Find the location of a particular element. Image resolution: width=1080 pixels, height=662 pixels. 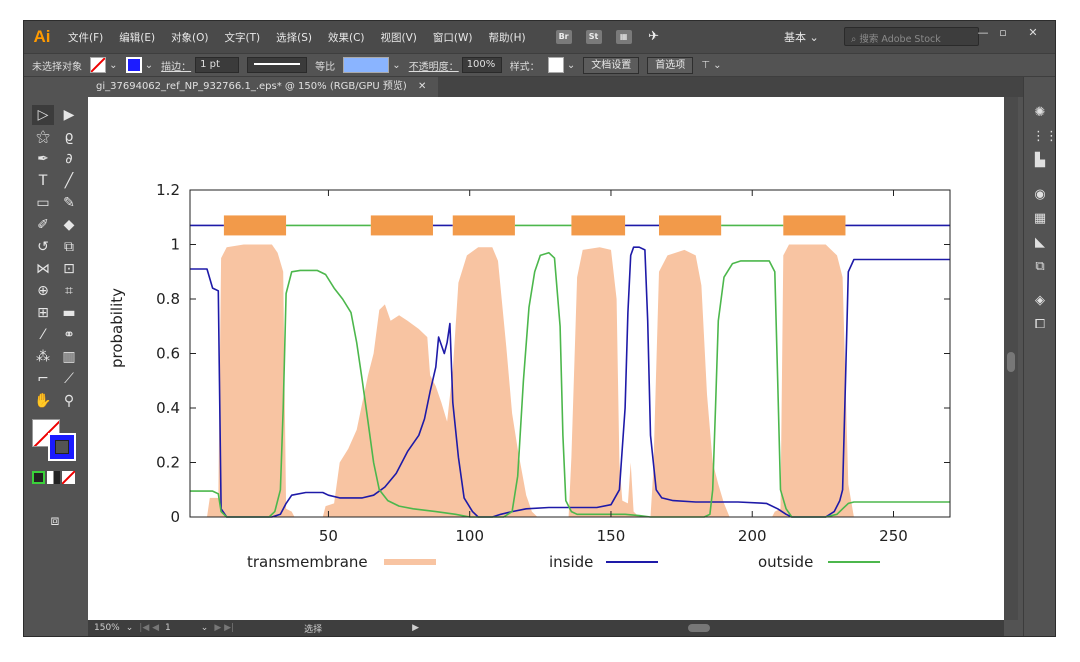

color-guide-panel-icon: ◉ is located at coordinates (1040, 195).